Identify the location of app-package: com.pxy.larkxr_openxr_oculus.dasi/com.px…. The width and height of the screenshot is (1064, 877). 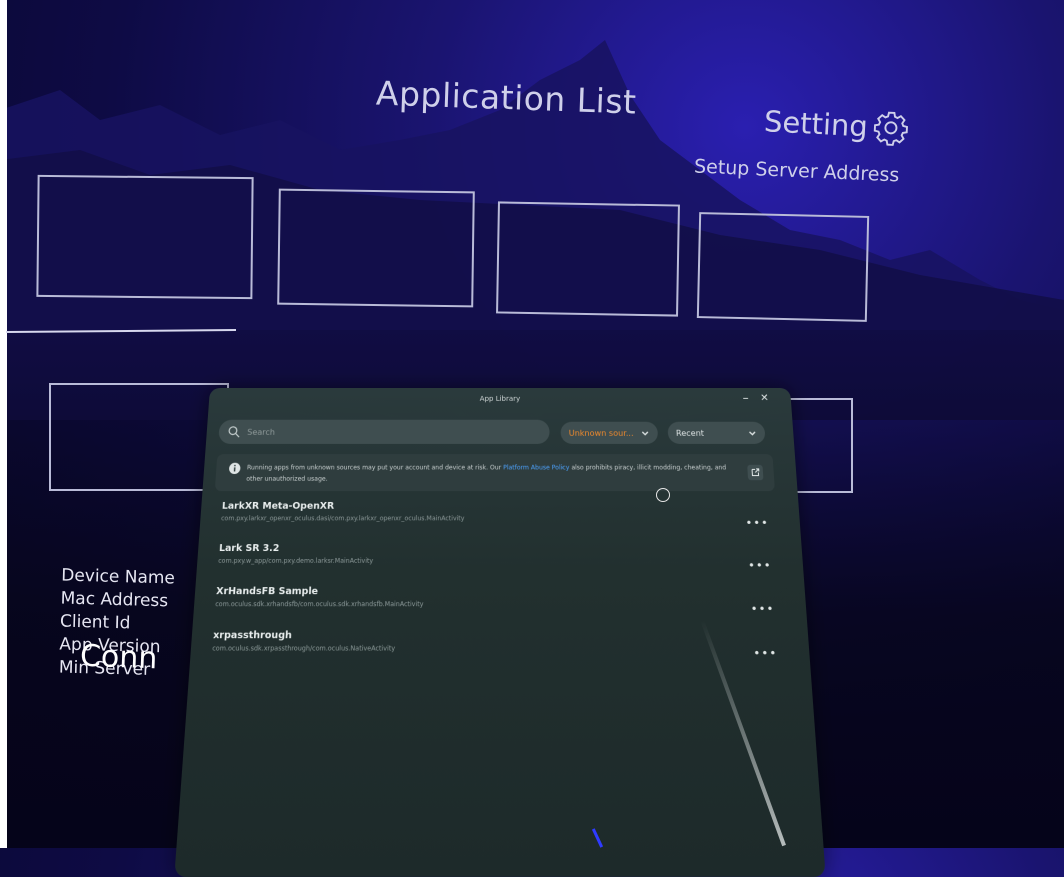
(342, 519).